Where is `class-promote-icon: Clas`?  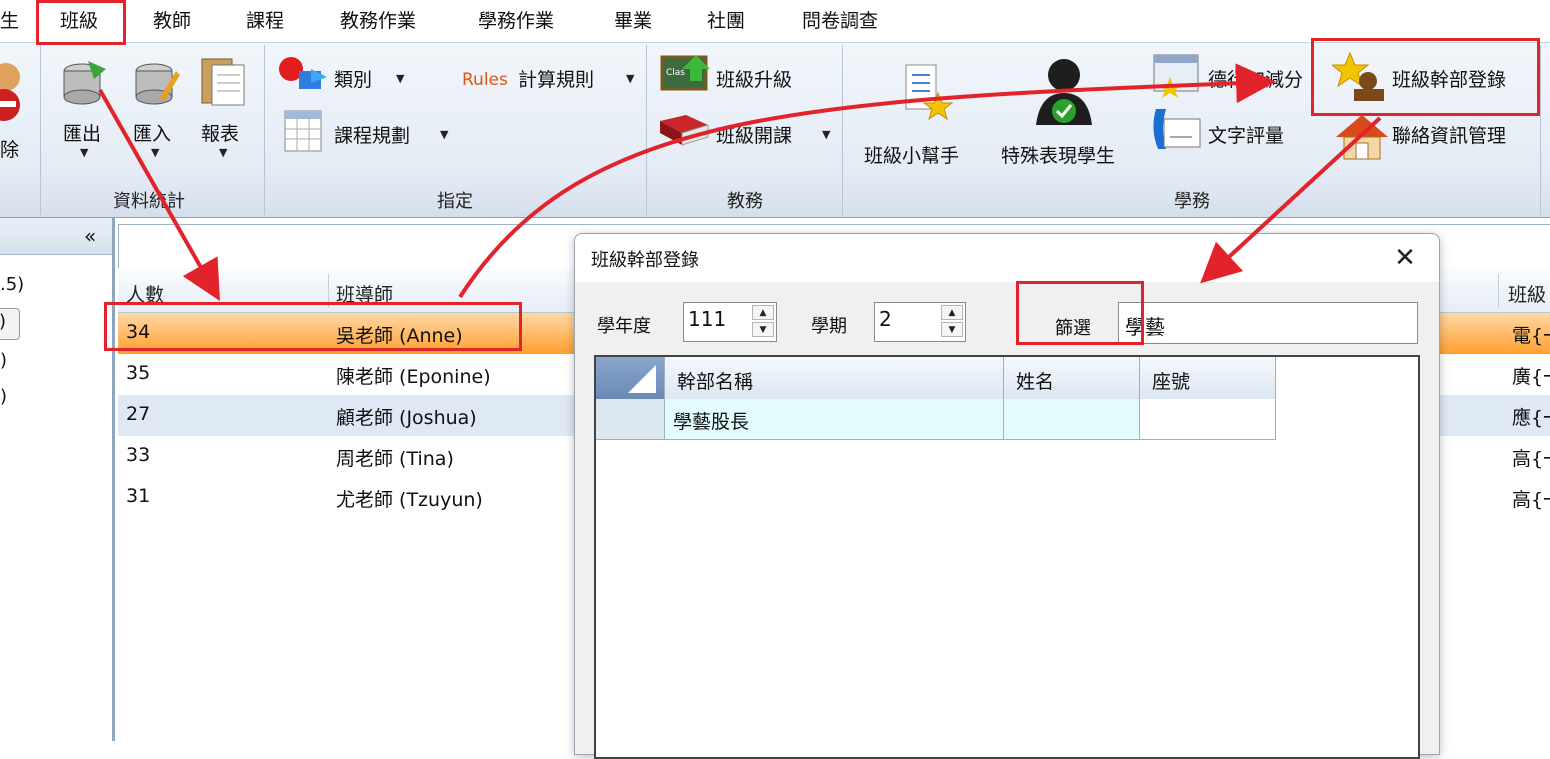
class-promote-icon: Clas is located at coordinates (685, 73).